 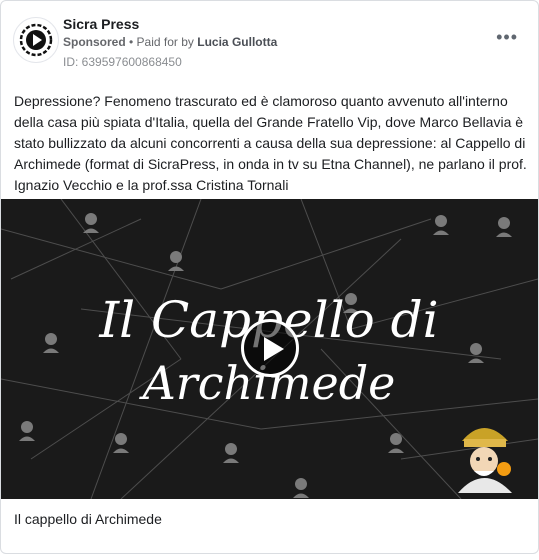 I want to click on sponsored-label: Sponsored, so click(x=94, y=42).